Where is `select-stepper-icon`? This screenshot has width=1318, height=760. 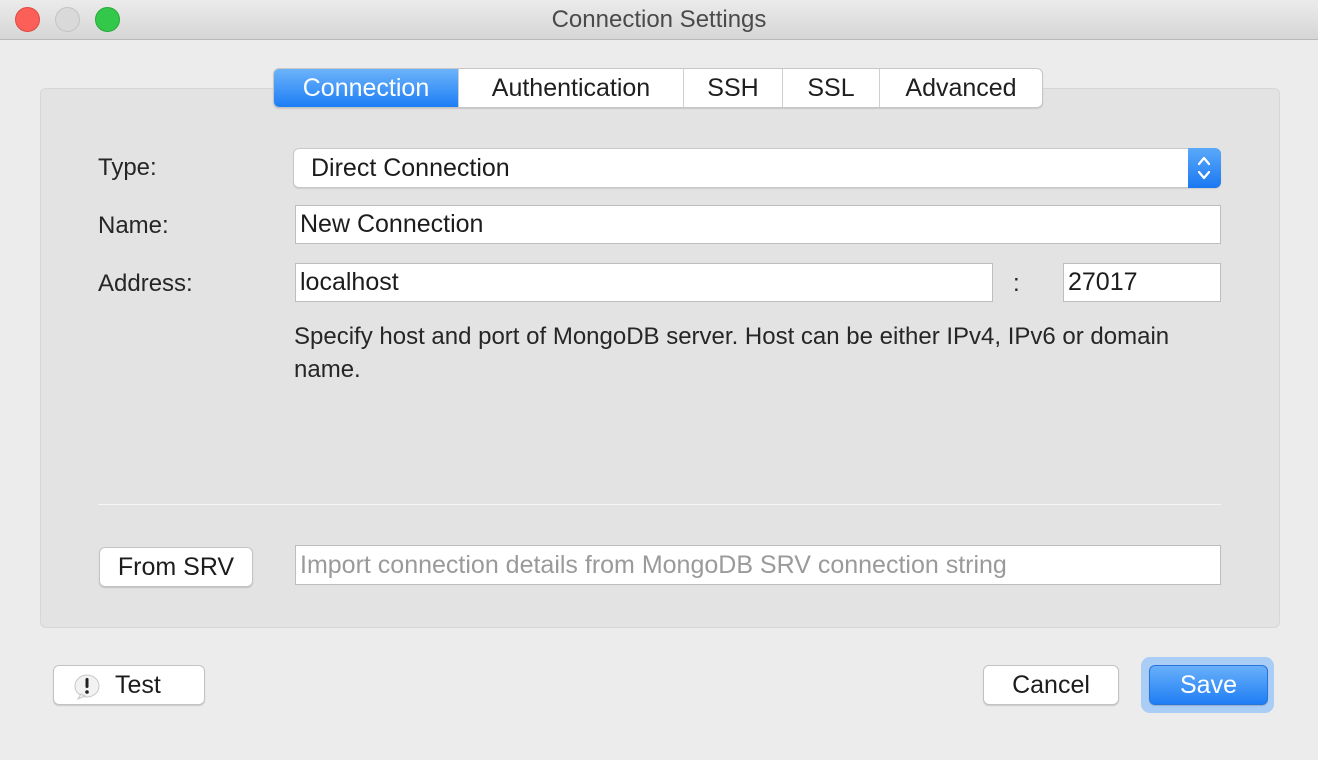 select-stepper-icon is located at coordinates (1204, 168).